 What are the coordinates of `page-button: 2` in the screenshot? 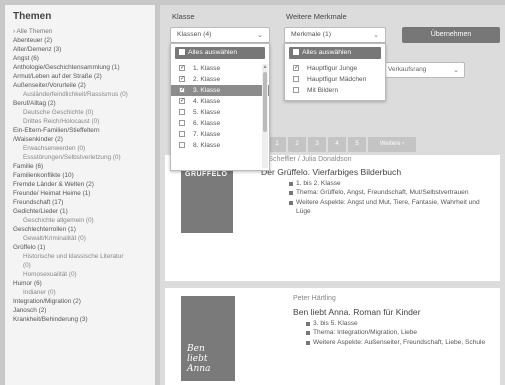 It's located at (297, 144).